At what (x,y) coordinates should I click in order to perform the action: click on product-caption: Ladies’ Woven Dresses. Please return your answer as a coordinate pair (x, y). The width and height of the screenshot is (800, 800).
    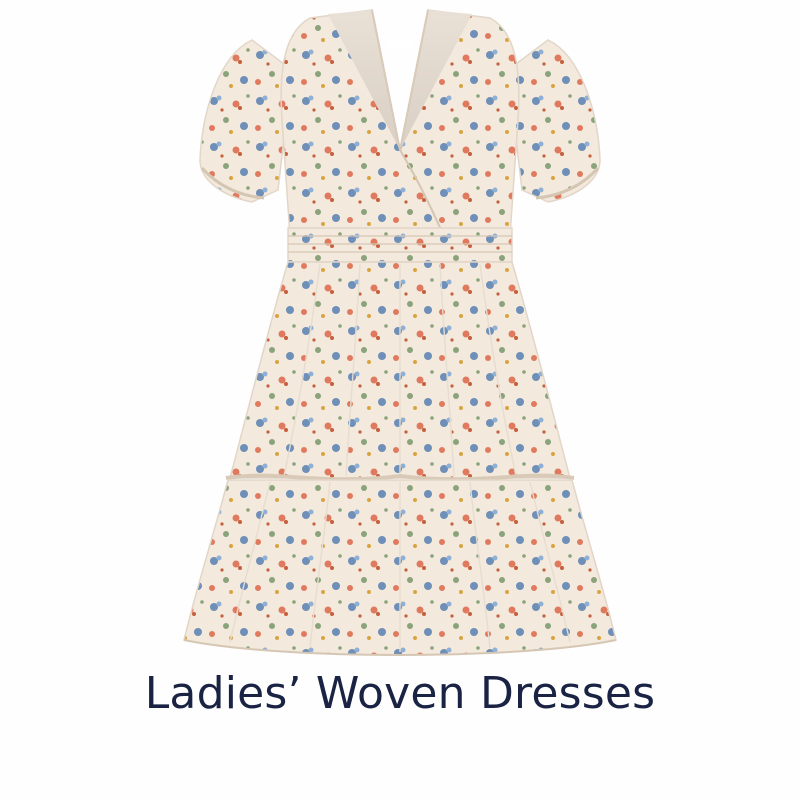
    Looking at the image, I should click on (400, 693).